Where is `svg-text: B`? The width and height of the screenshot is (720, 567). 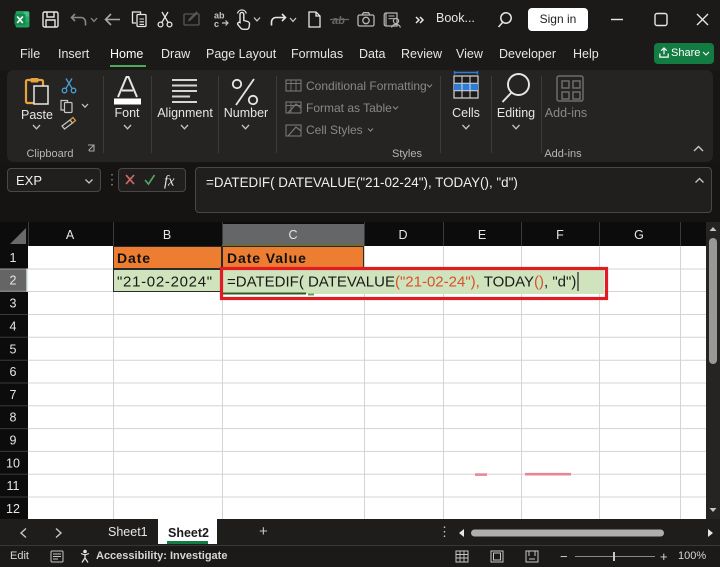 svg-text: B is located at coordinates (167, 235).